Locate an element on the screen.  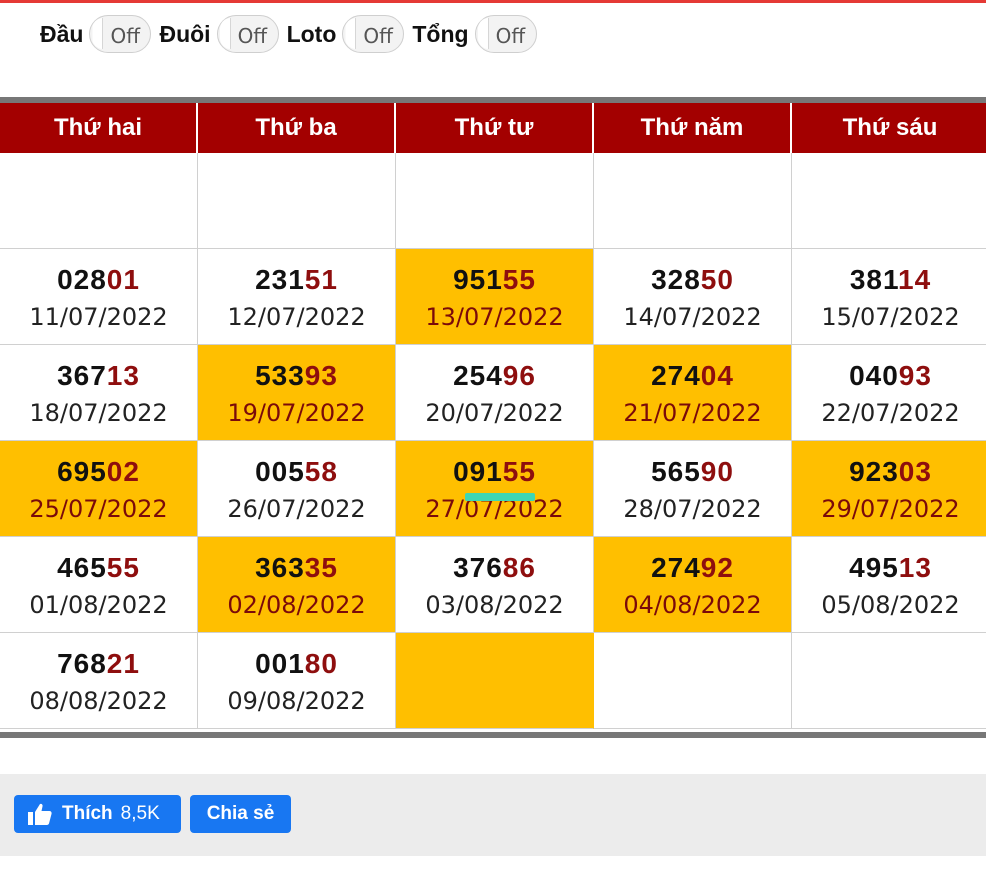
result-head-digits: 028 is located at coordinates (82, 279).